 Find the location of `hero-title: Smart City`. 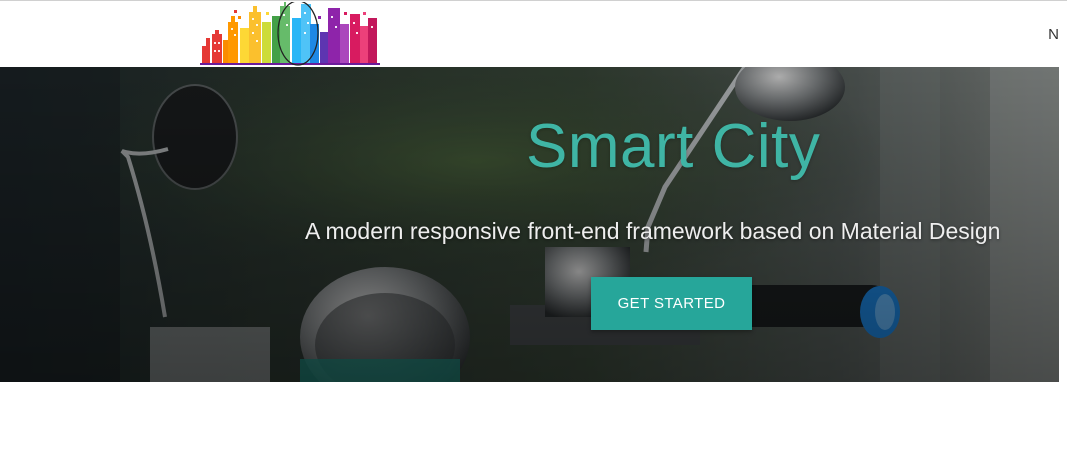

hero-title: Smart City is located at coordinates (673, 146).